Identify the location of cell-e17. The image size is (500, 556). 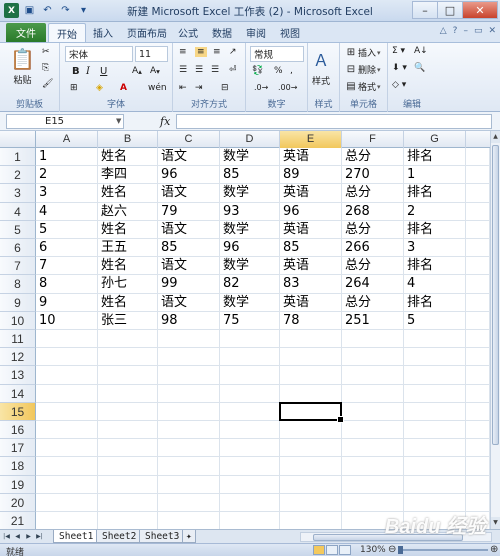
(311, 448).